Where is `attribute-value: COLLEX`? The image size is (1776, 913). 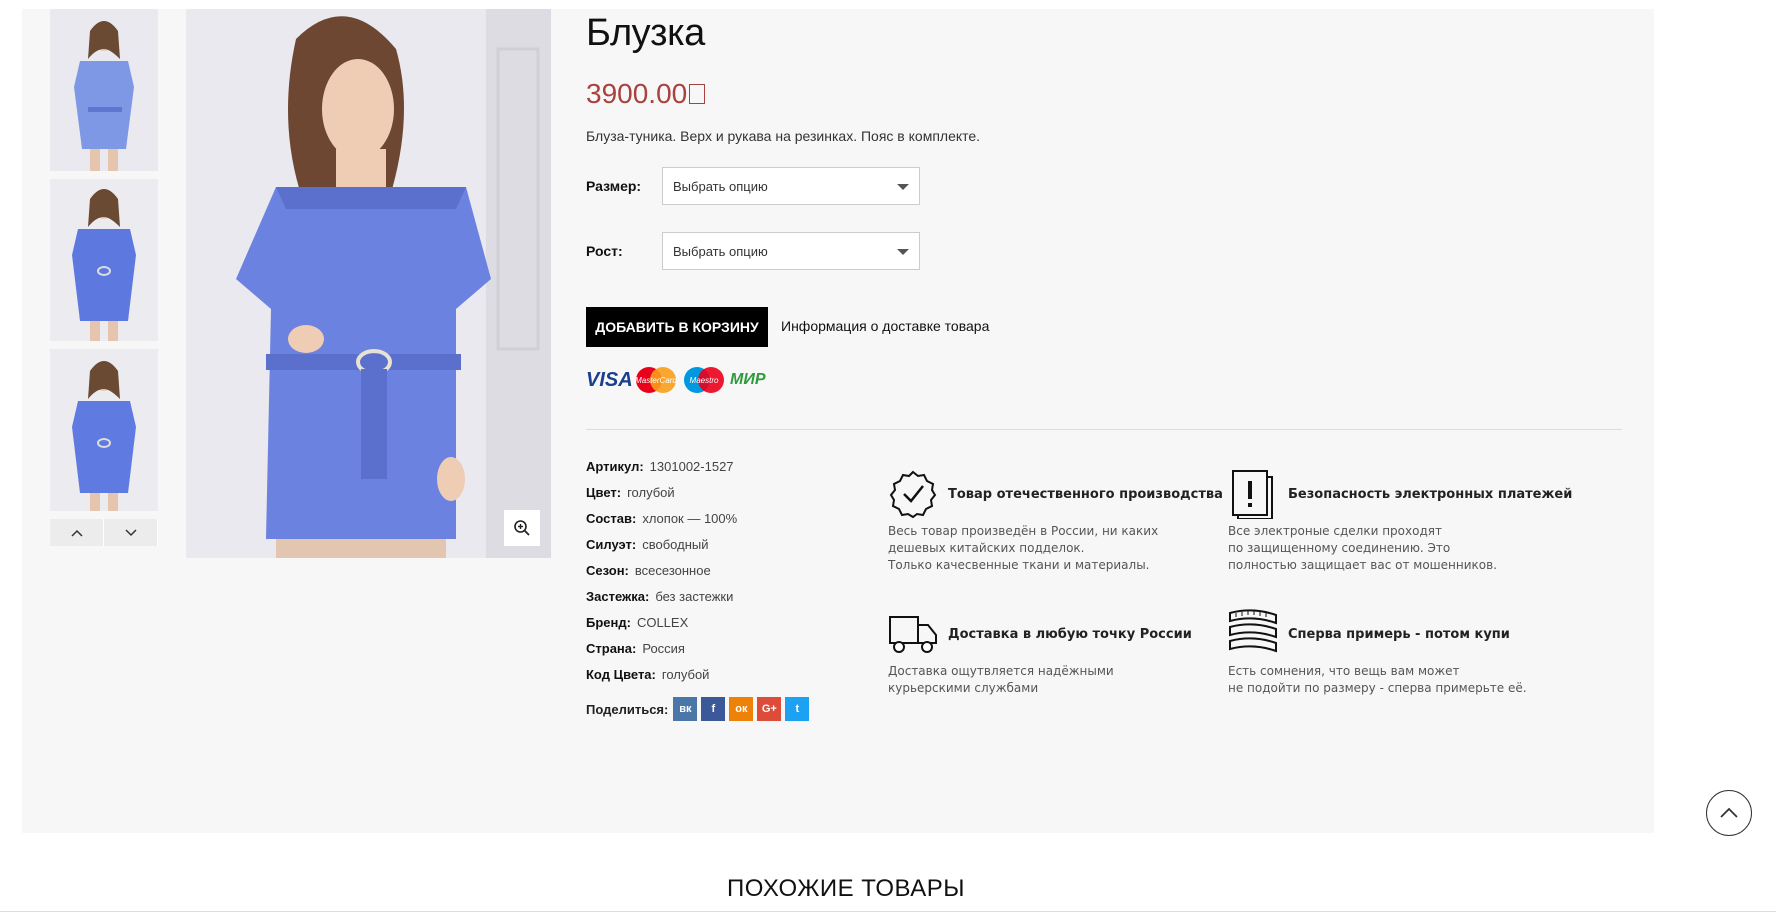 attribute-value: COLLEX is located at coordinates (662, 622).